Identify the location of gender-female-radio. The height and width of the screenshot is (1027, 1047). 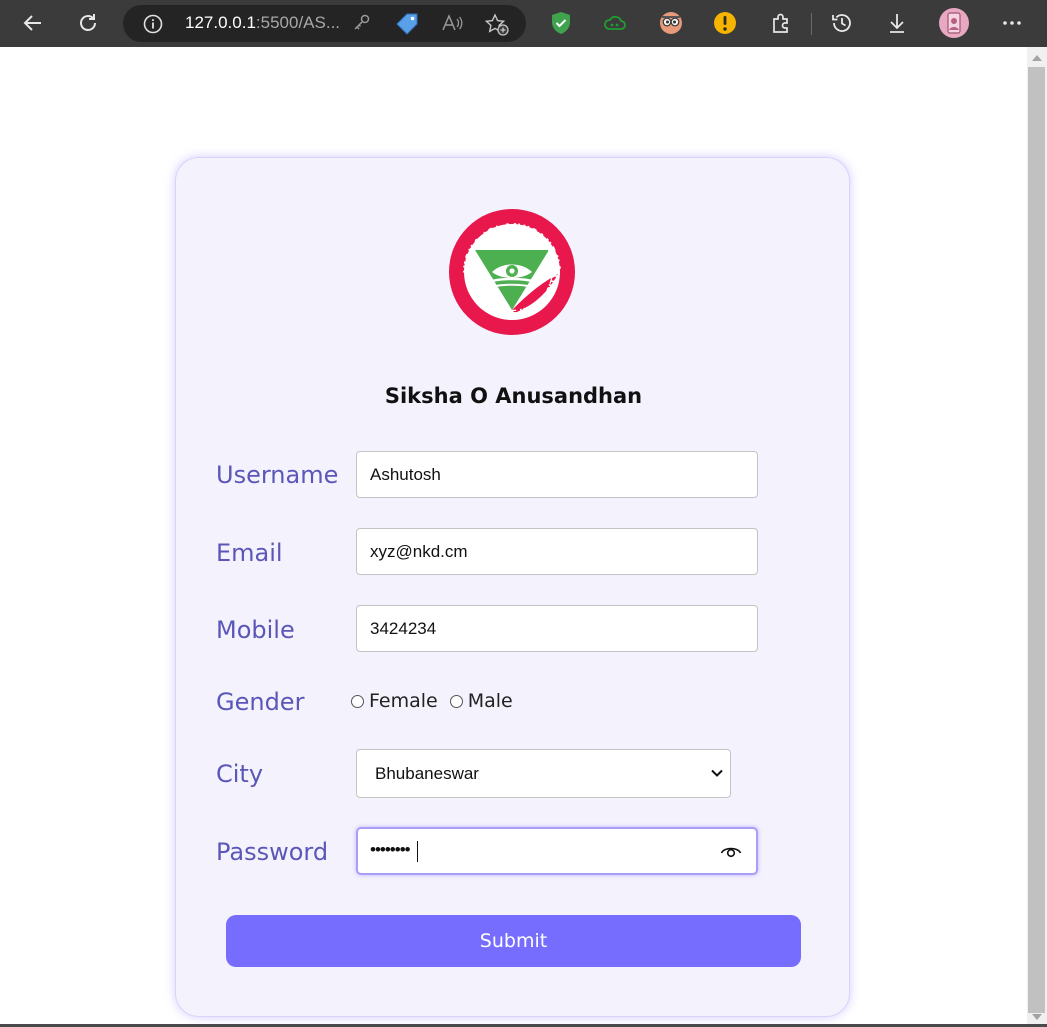
(357, 701).